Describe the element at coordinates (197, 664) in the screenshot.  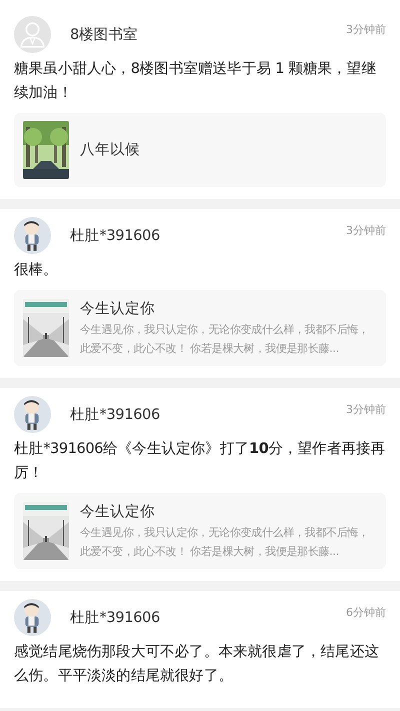
I see `comment-text: 感觉结尾烧伤那段大可不必了。本来就很虐了，结尾还这么伤。平平淡淡的结尾就很好了。` at that location.